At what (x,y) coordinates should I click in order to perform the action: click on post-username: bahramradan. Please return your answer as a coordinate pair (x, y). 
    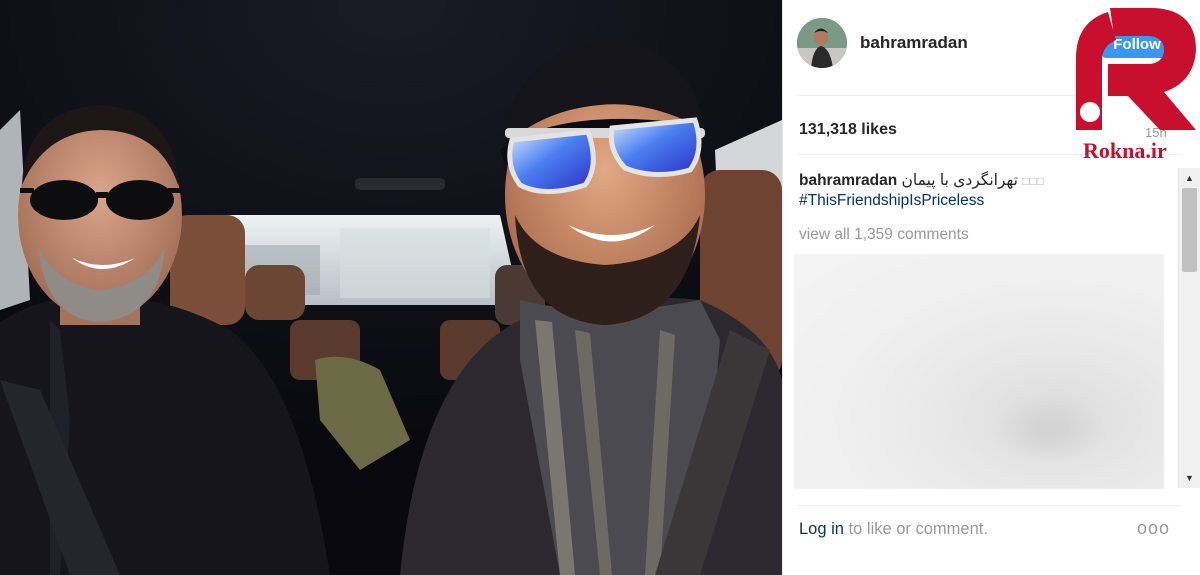
    Looking at the image, I should click on (914, 43).